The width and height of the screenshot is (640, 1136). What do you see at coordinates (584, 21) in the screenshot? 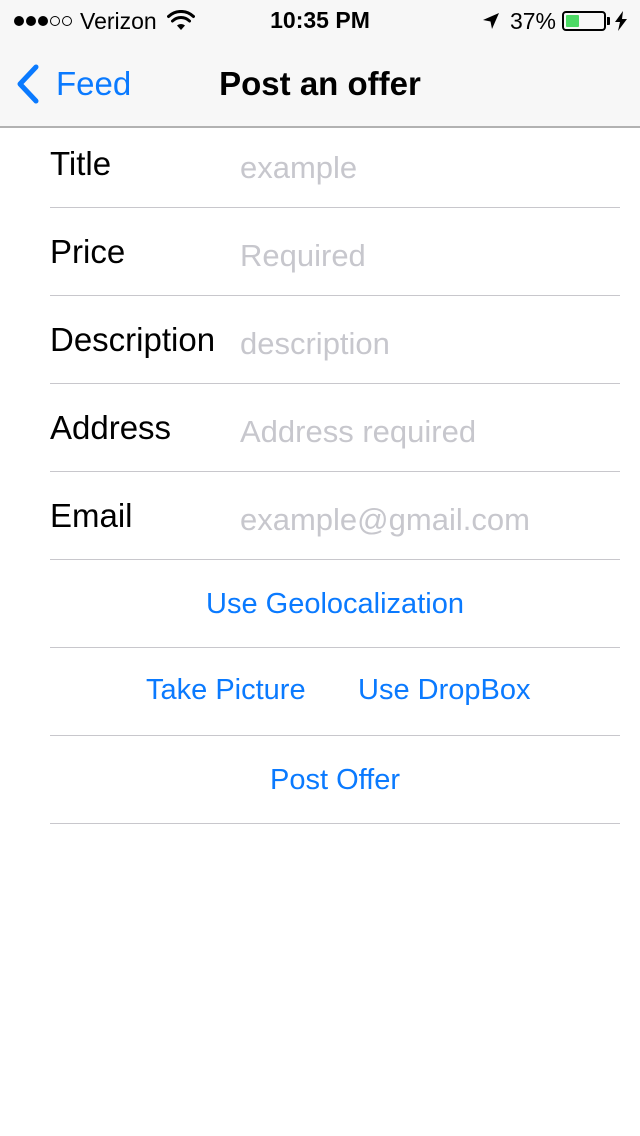
I see `battery-icon` at bounding box center [584, 21].